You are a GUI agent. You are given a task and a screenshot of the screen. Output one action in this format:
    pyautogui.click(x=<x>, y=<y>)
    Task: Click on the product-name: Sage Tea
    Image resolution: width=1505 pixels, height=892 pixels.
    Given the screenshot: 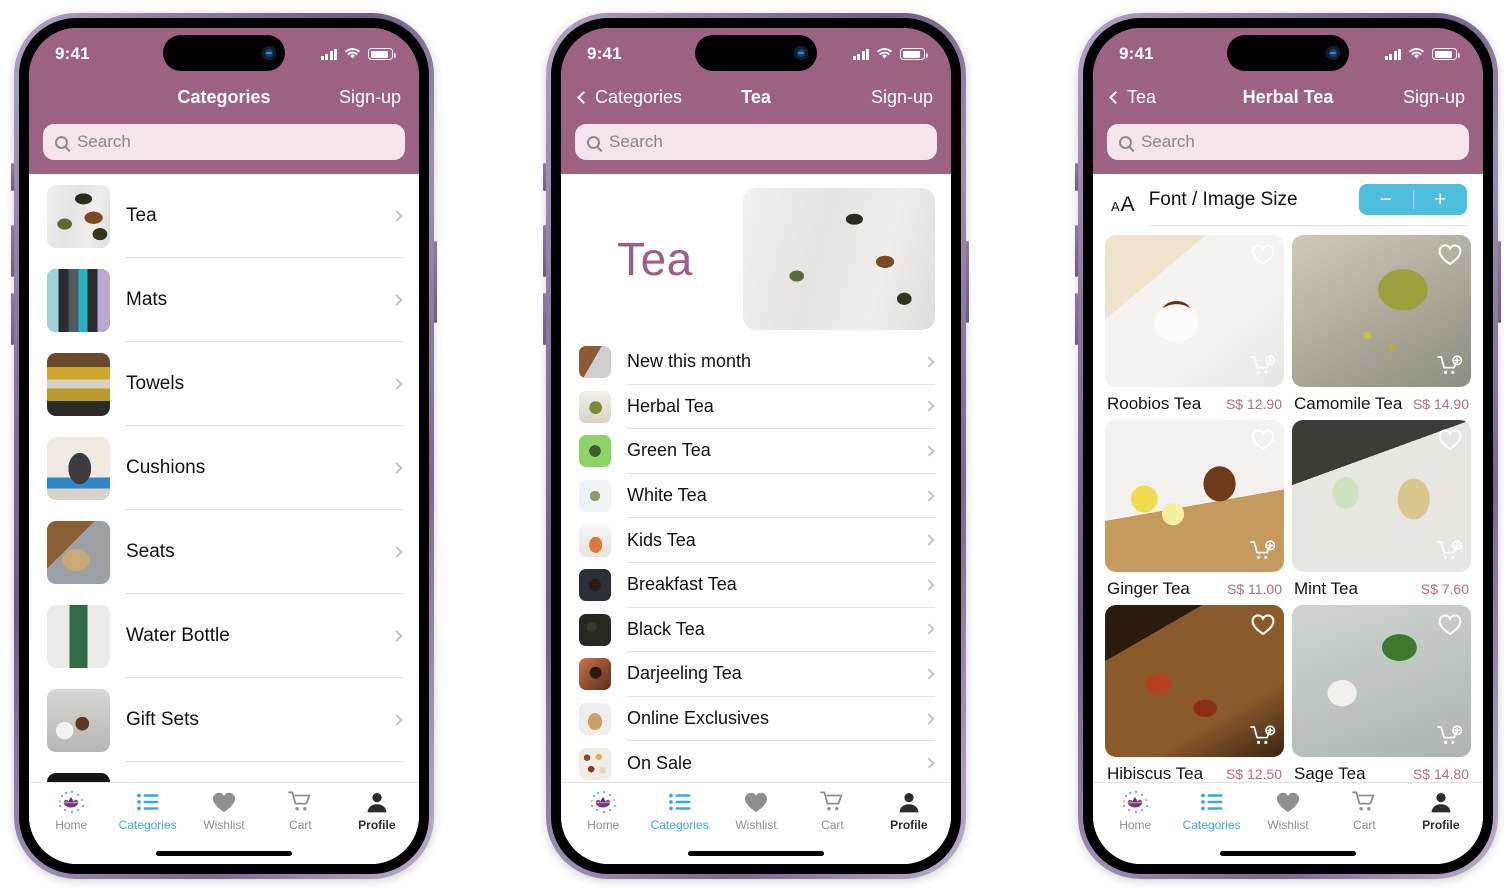 What is the action you would take?
    pyautogui.click(x=1330, y=773)
    